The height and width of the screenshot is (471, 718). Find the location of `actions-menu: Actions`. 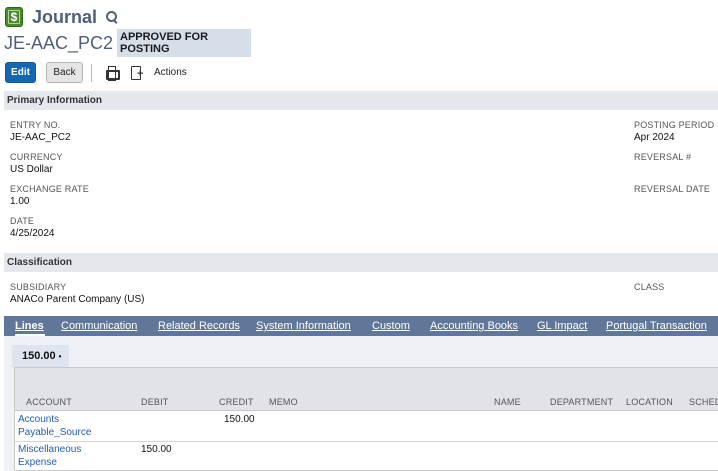

actions-menu: Actions is located at coordinates (170, 72).